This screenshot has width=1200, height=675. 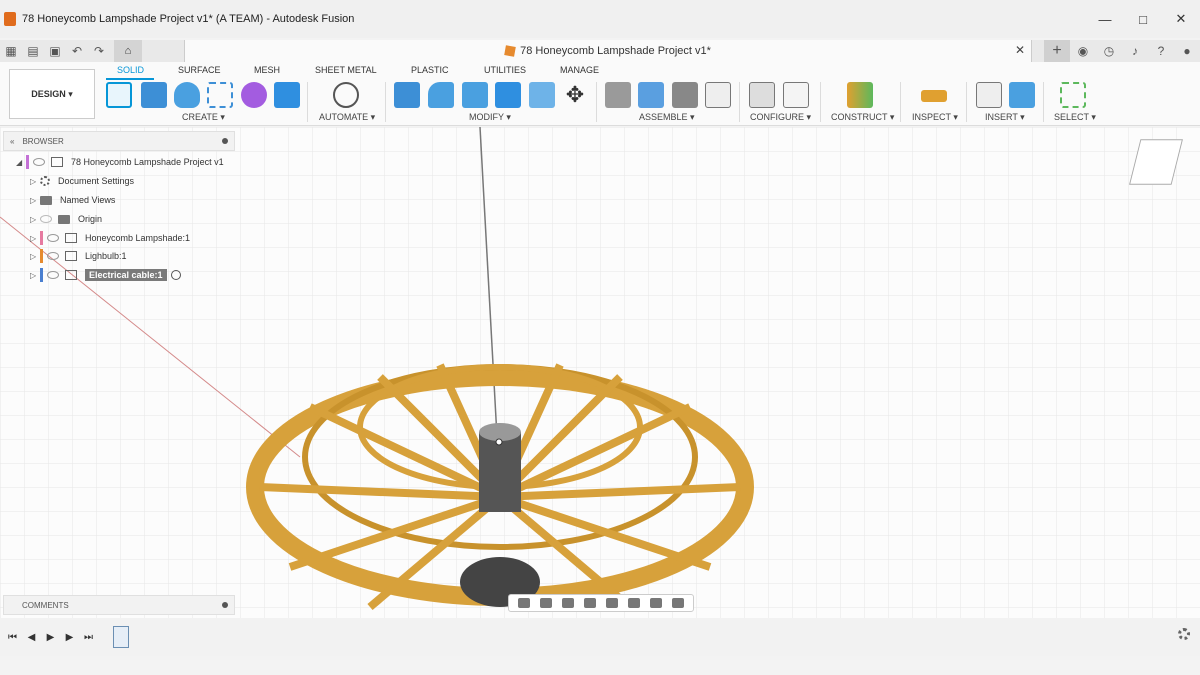 What do you see at coordinates (1109, 51) in the screenshot?
I see `job-status-icon: ◷` at bounding box center [1109, 51].